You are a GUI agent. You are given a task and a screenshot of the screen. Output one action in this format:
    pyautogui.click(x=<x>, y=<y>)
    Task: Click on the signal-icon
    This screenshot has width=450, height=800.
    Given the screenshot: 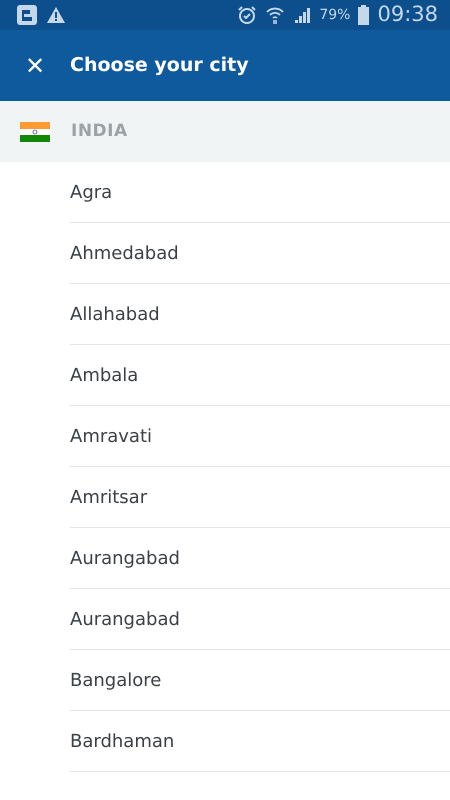 What is the action you would take?
    pyautogui.click(x=302, y=15)
    